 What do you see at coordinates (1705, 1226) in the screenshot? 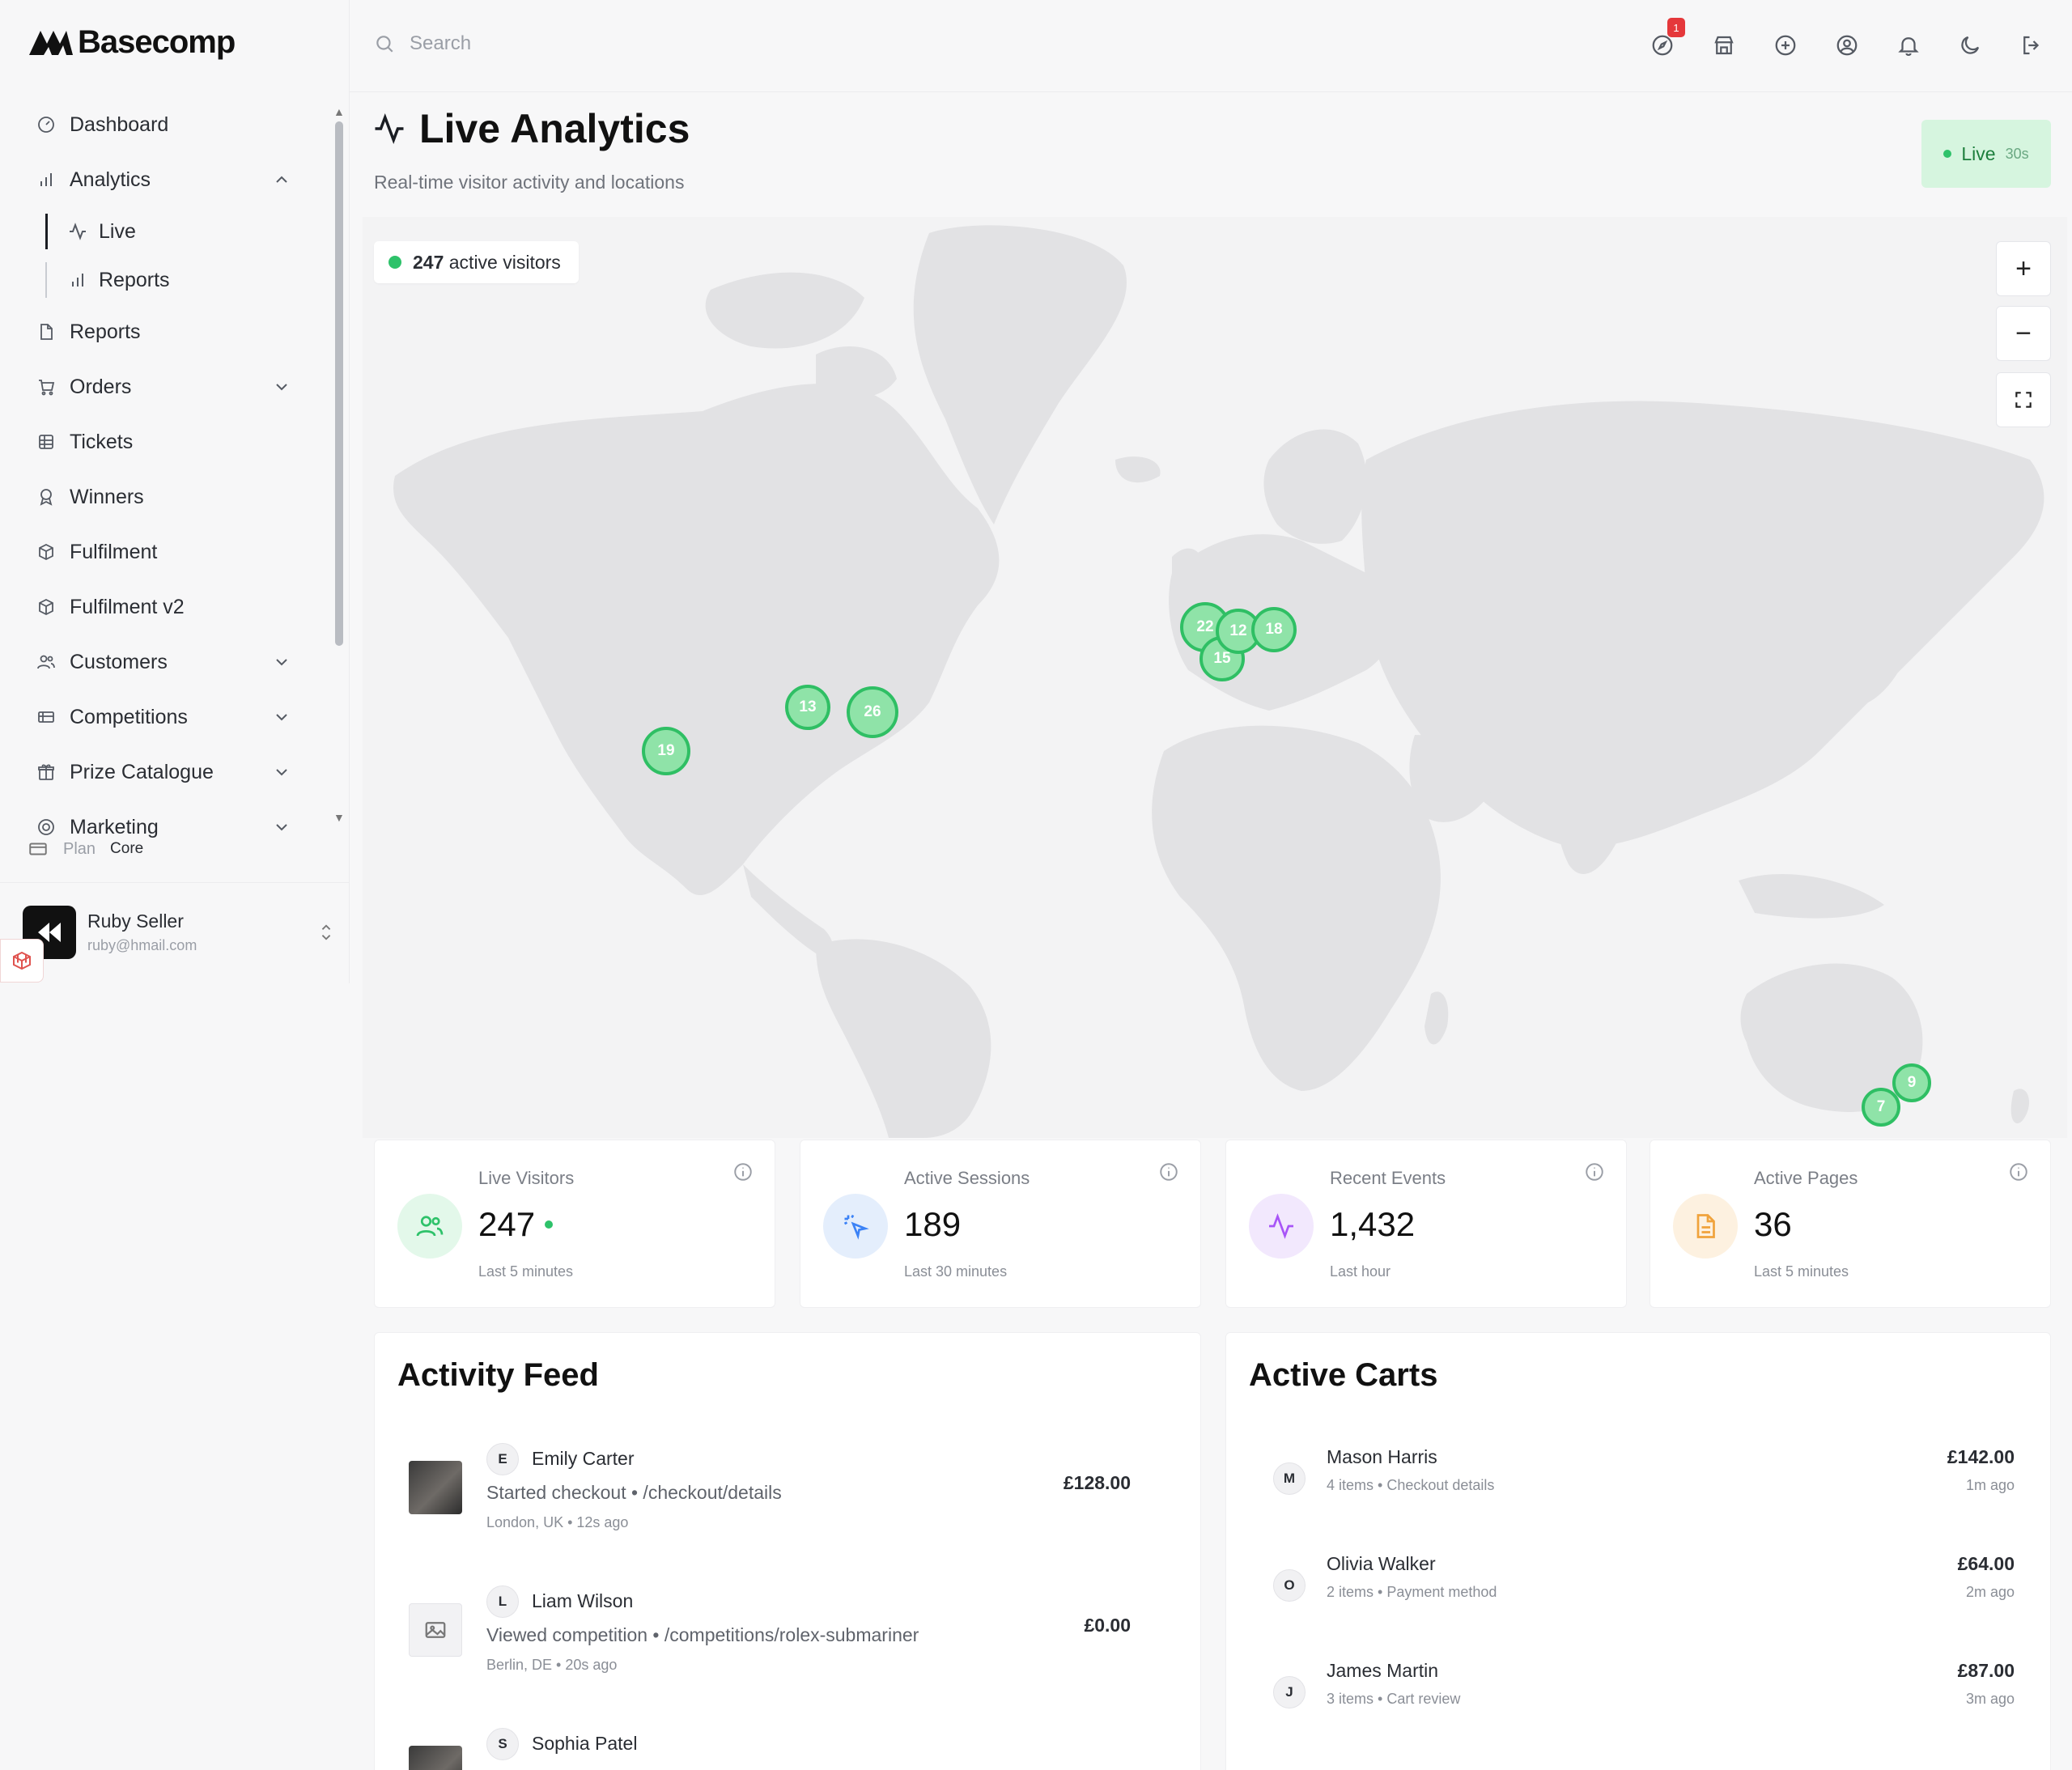
I see `file-icon` at bounding box center [1705, 1226].